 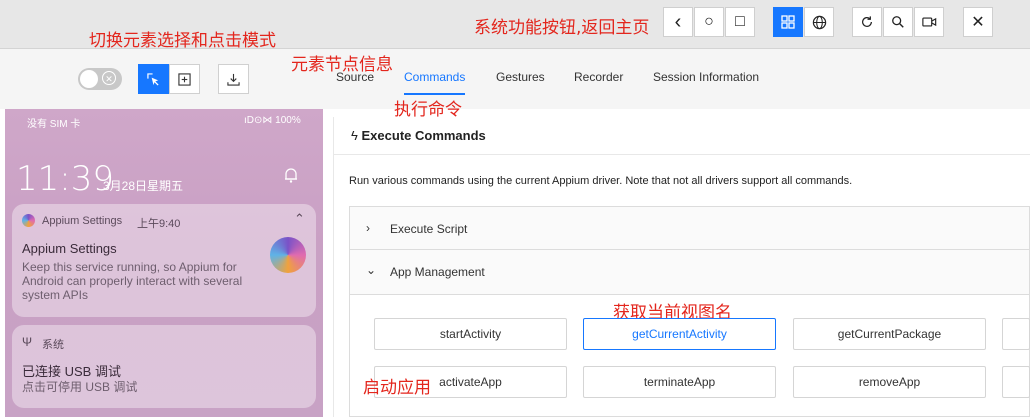 I want to click on record-button, so click(x=929, y=22).